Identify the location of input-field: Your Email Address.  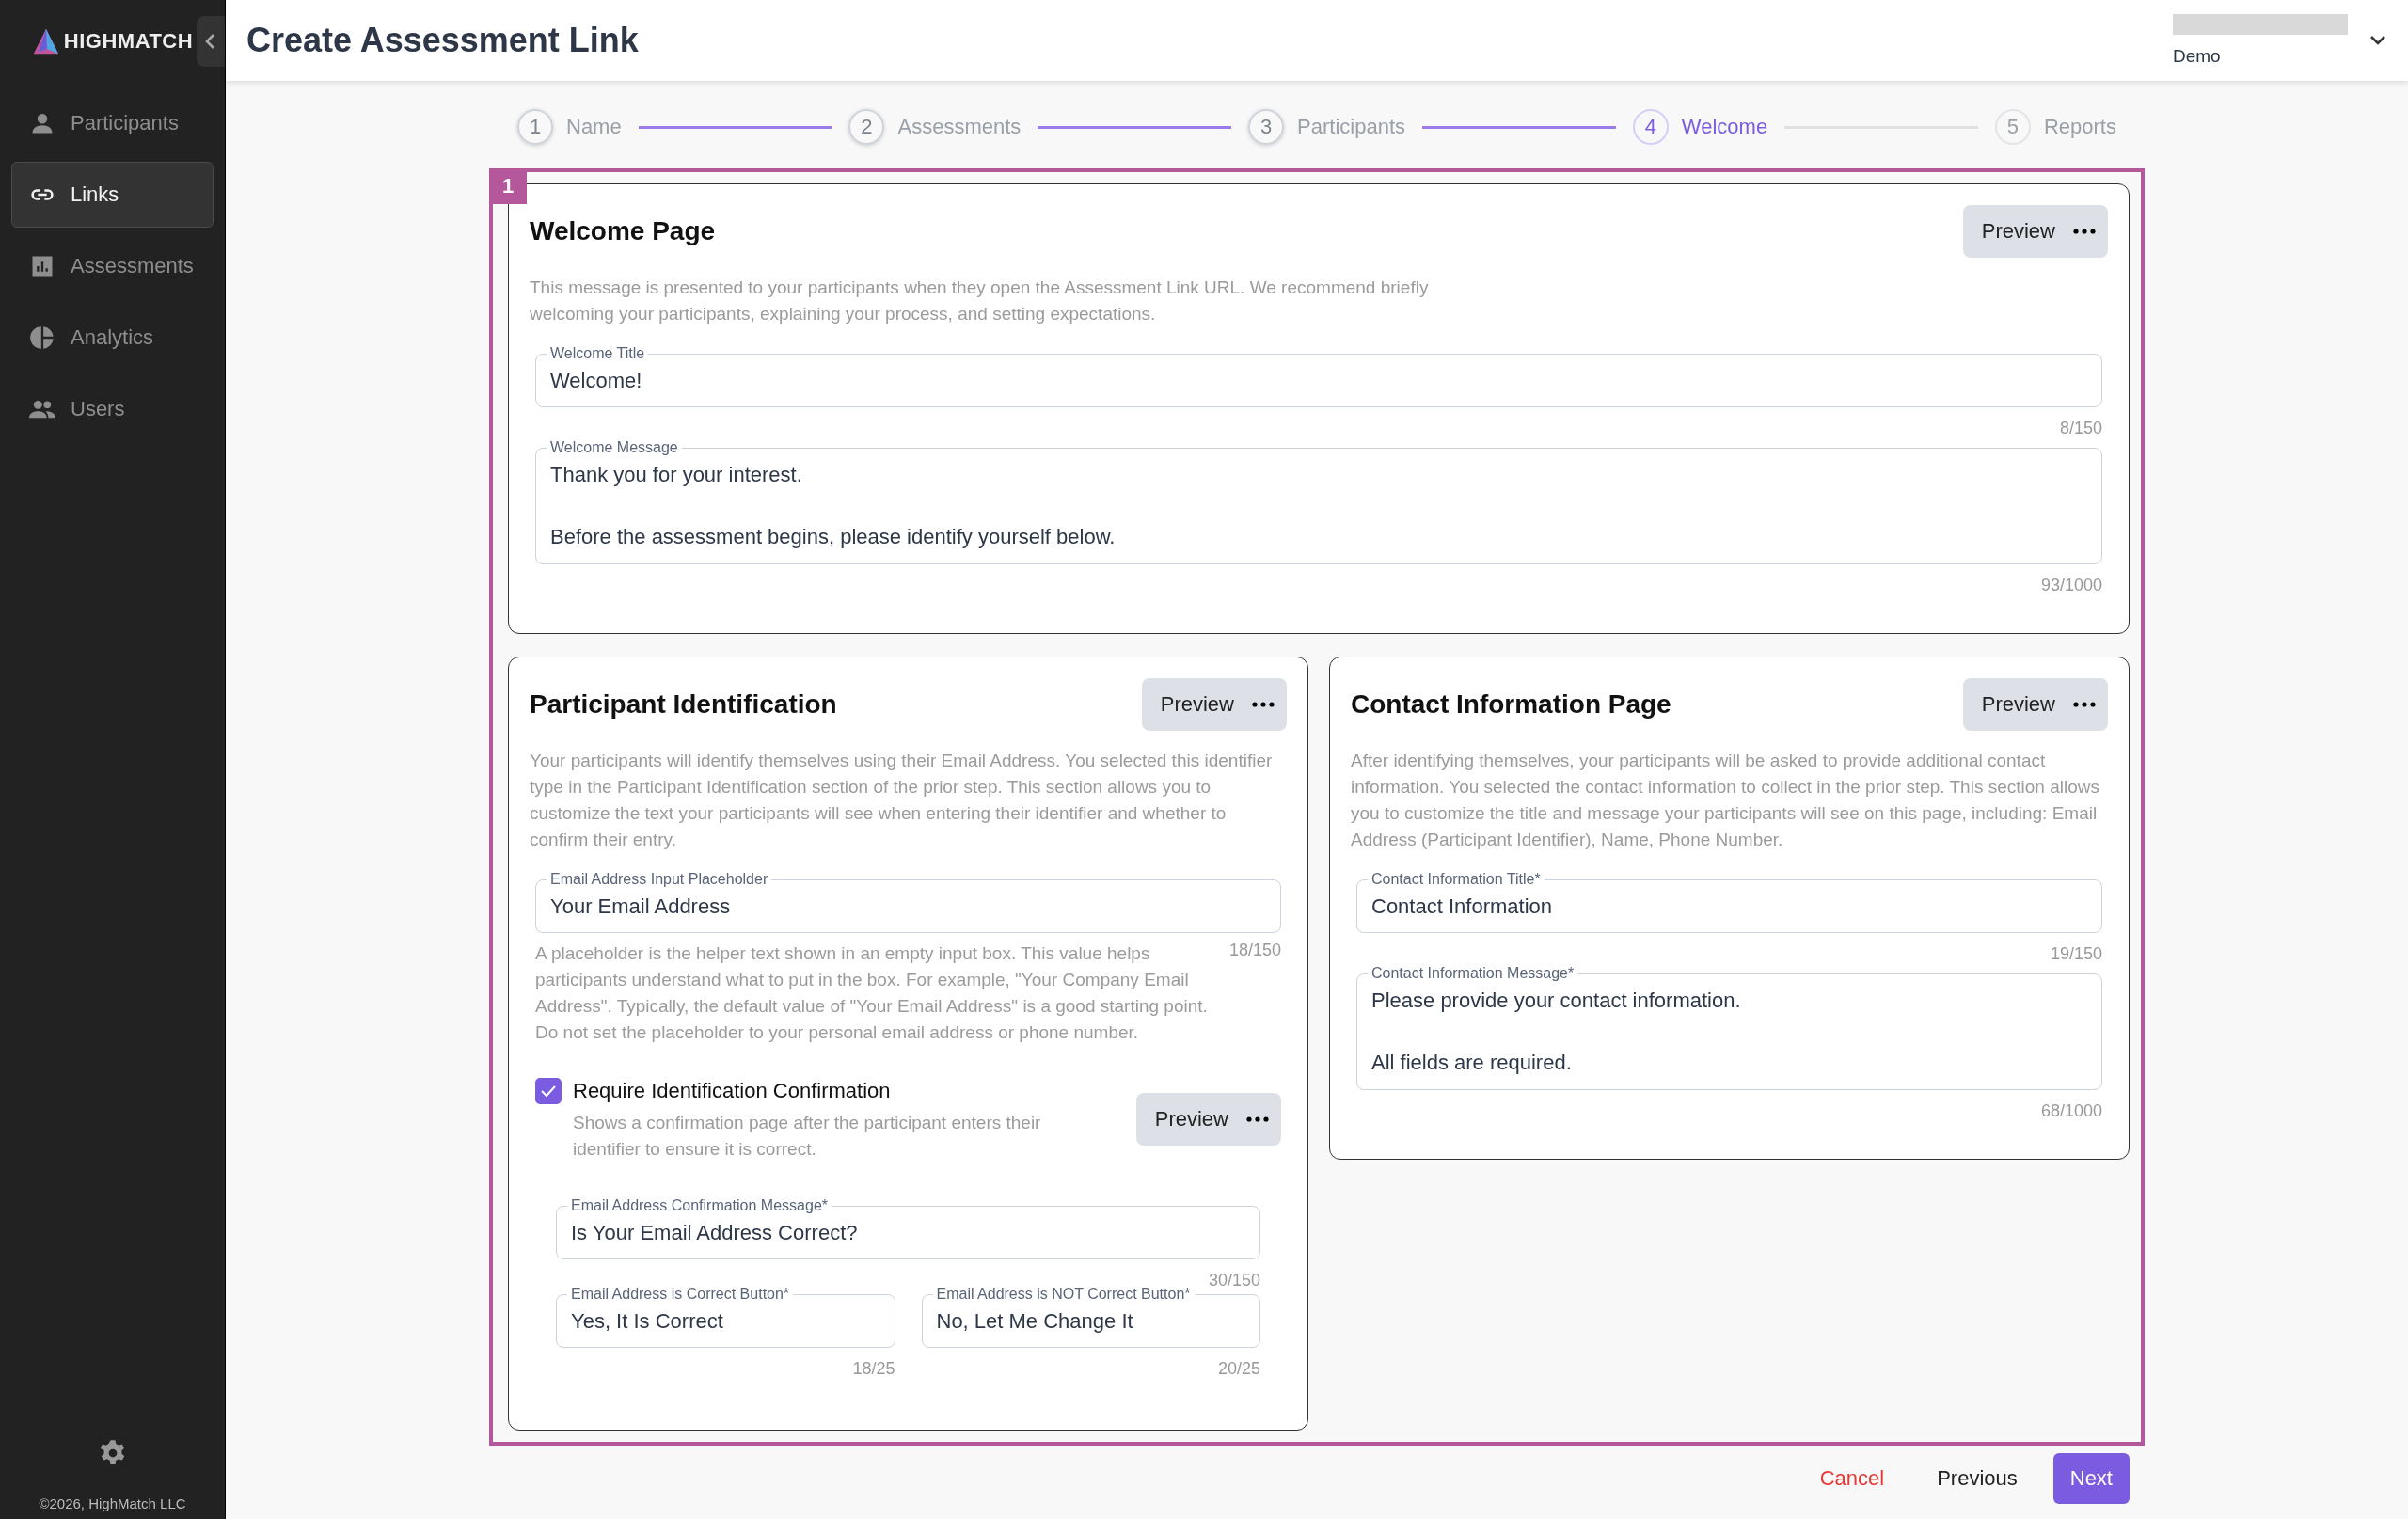
(908, 909).